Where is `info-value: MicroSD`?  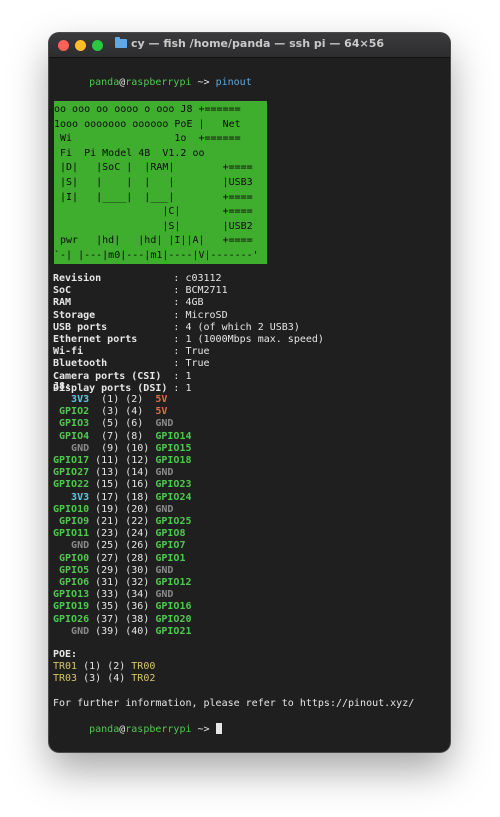
info-value: MicroSD is located at coordinates (206, 315).